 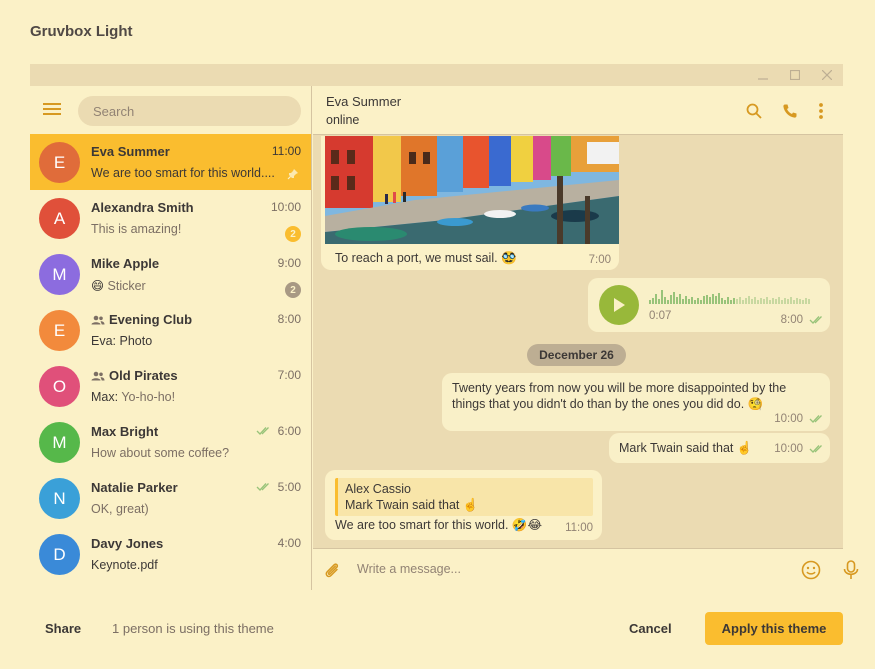 What do you see at coordinates (286, 151) in the screenshot?
I see `chat-time: 11:00` at bounding box center [286, 151].